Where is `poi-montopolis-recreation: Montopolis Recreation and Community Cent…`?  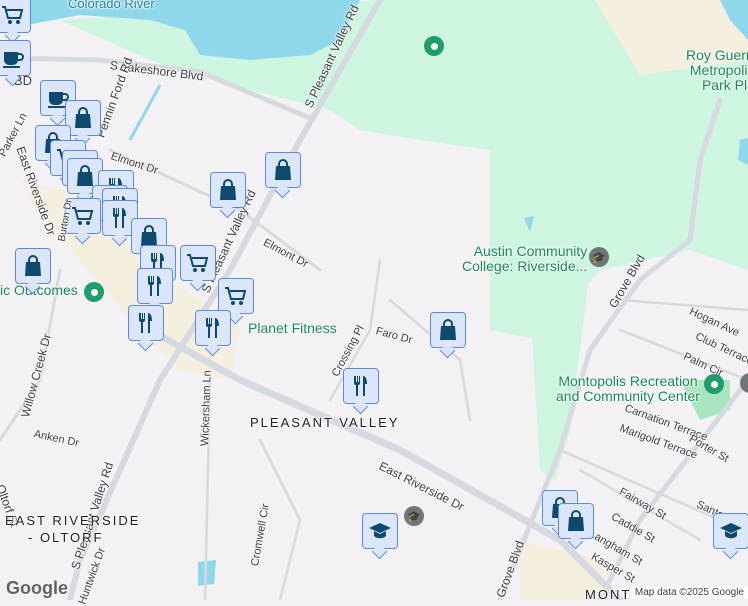 poi-montopolis-recreation: Montopolis Recreation and Community Cent… is located at coordinates (628, 389).